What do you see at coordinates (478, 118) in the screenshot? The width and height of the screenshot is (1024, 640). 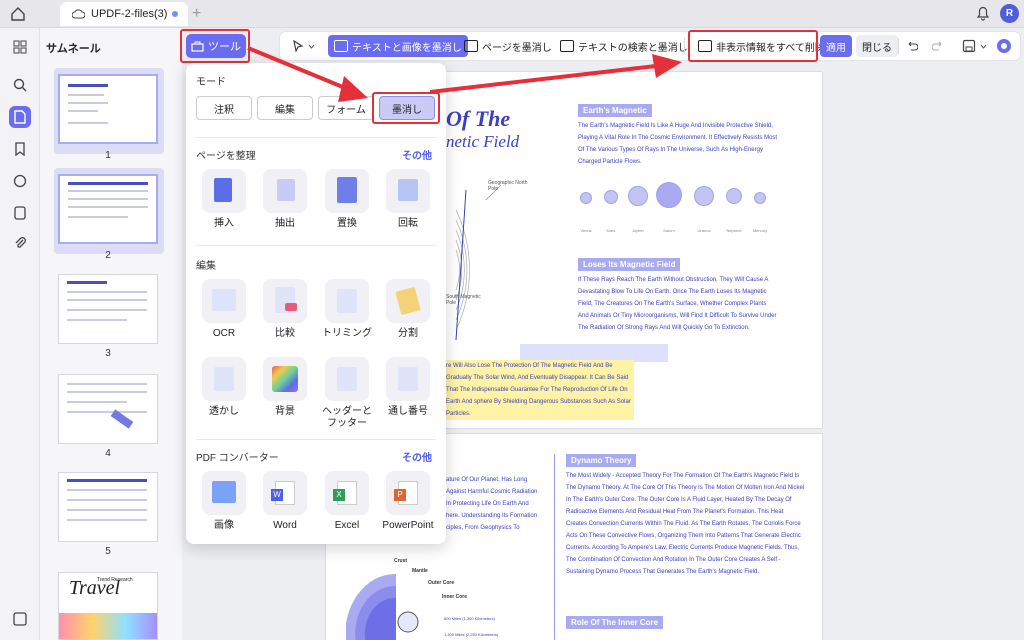 I see `page1-title-part1: Of The` at bounding box center [478, 118].